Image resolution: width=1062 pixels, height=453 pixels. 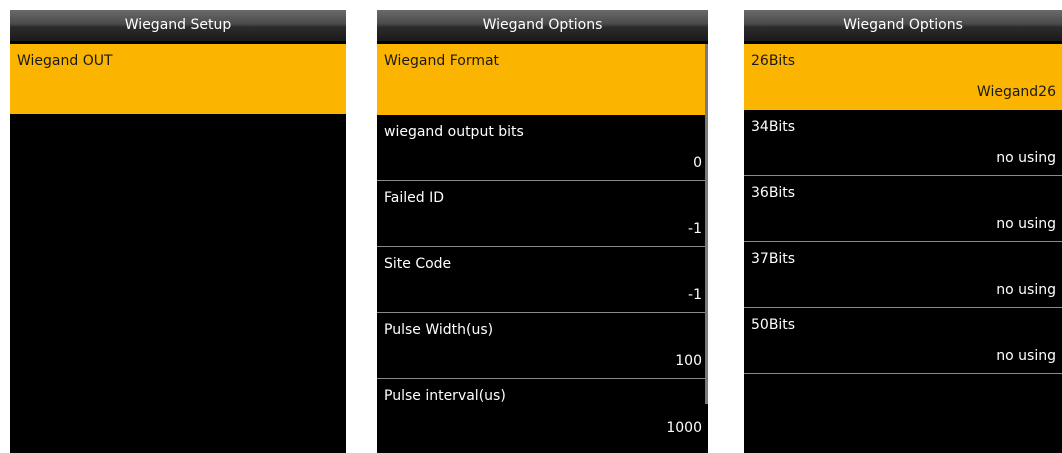 What do you see at coordinates (684, 428) in the screenshot?
I see `option-value: 1000` at bounding box center [684, 428].